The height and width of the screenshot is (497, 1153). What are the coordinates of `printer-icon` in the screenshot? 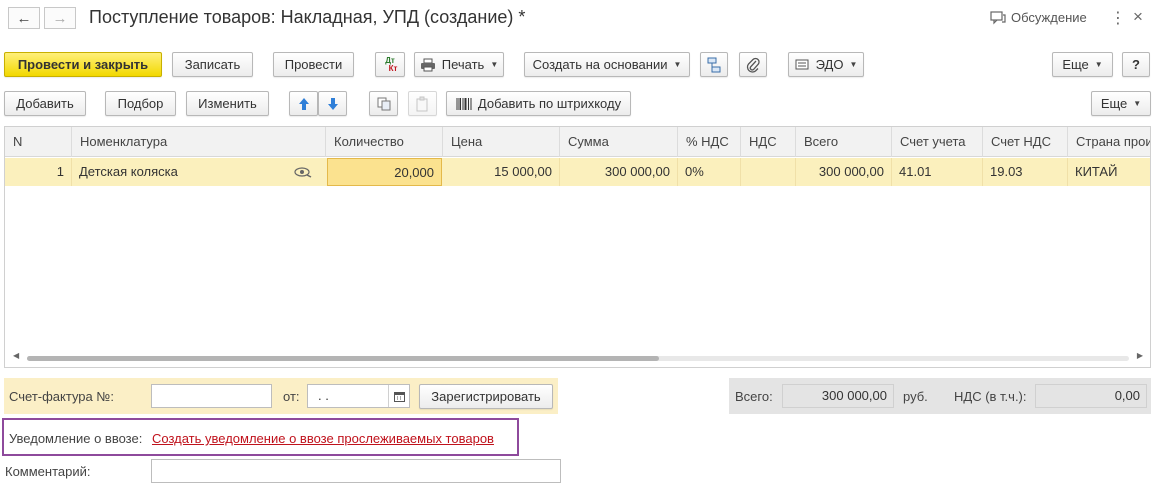 It's located at (427, 64).